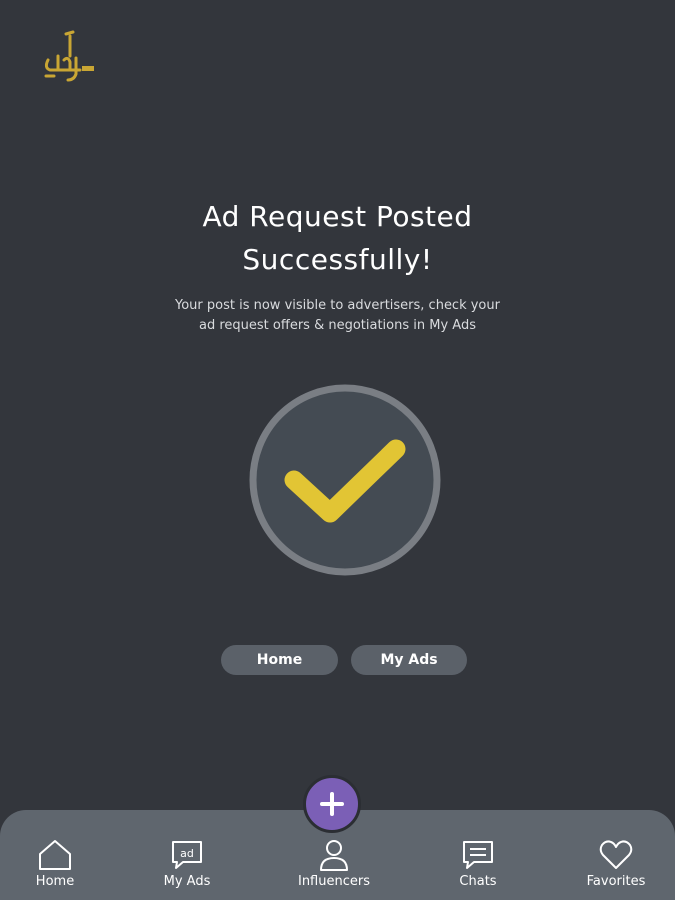  I want to click on nav-item-my-ads: ad My Ads, so click(187, 868).